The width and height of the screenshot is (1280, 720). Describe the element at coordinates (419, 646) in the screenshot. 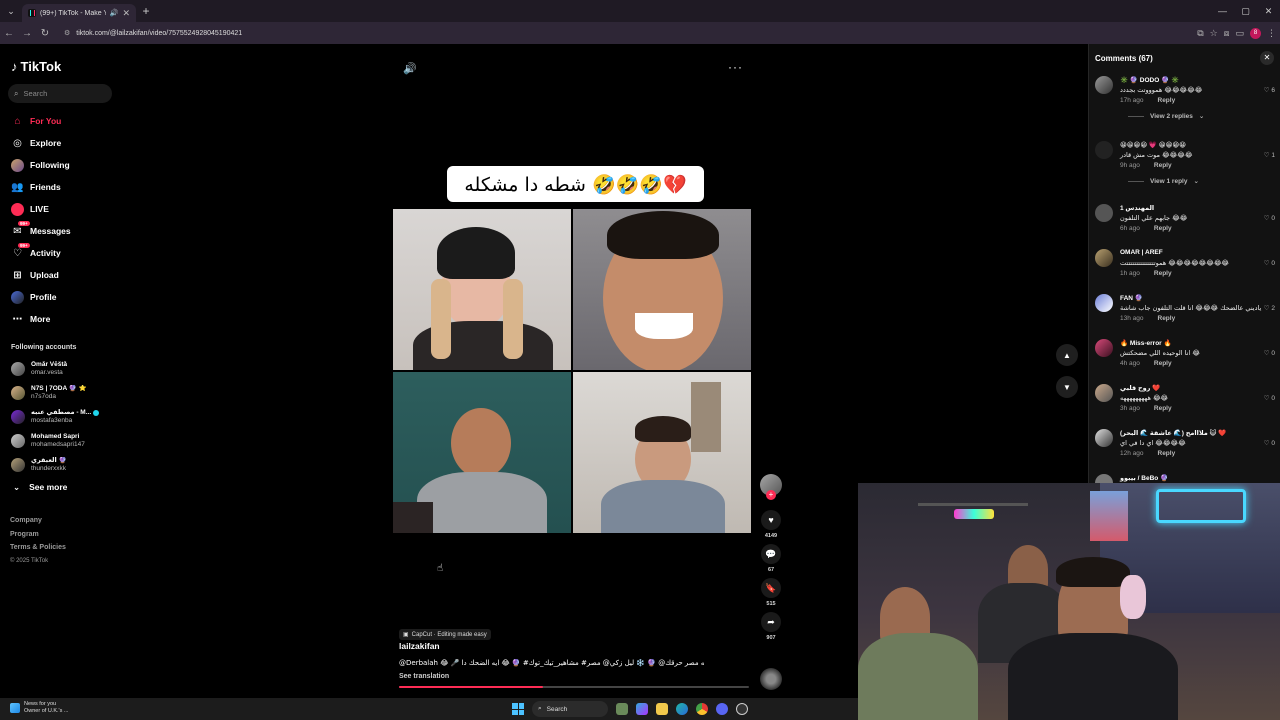

I see `video-author: lailzakifan` at that location.